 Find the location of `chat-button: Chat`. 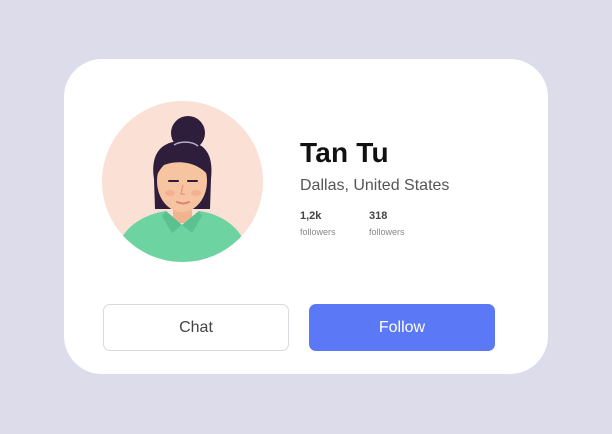

chat-button: Chat is located at coordinates (196, 327).